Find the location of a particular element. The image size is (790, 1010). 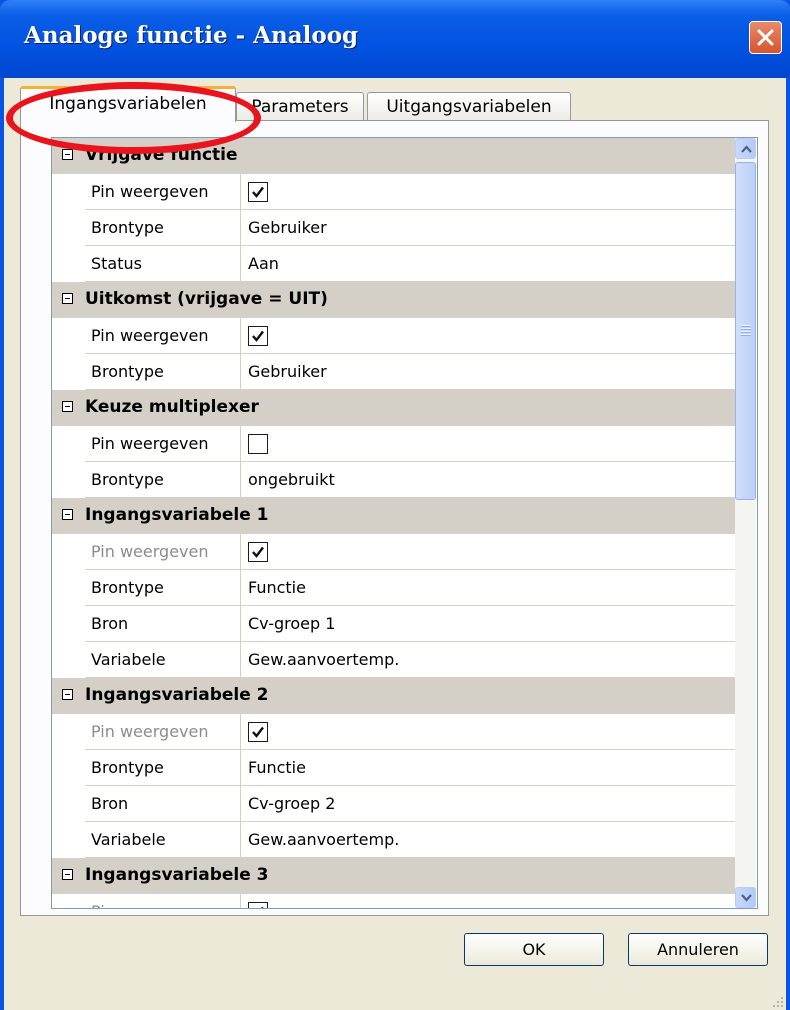

vertical-scrollbar is located at coordinates (745, 523).